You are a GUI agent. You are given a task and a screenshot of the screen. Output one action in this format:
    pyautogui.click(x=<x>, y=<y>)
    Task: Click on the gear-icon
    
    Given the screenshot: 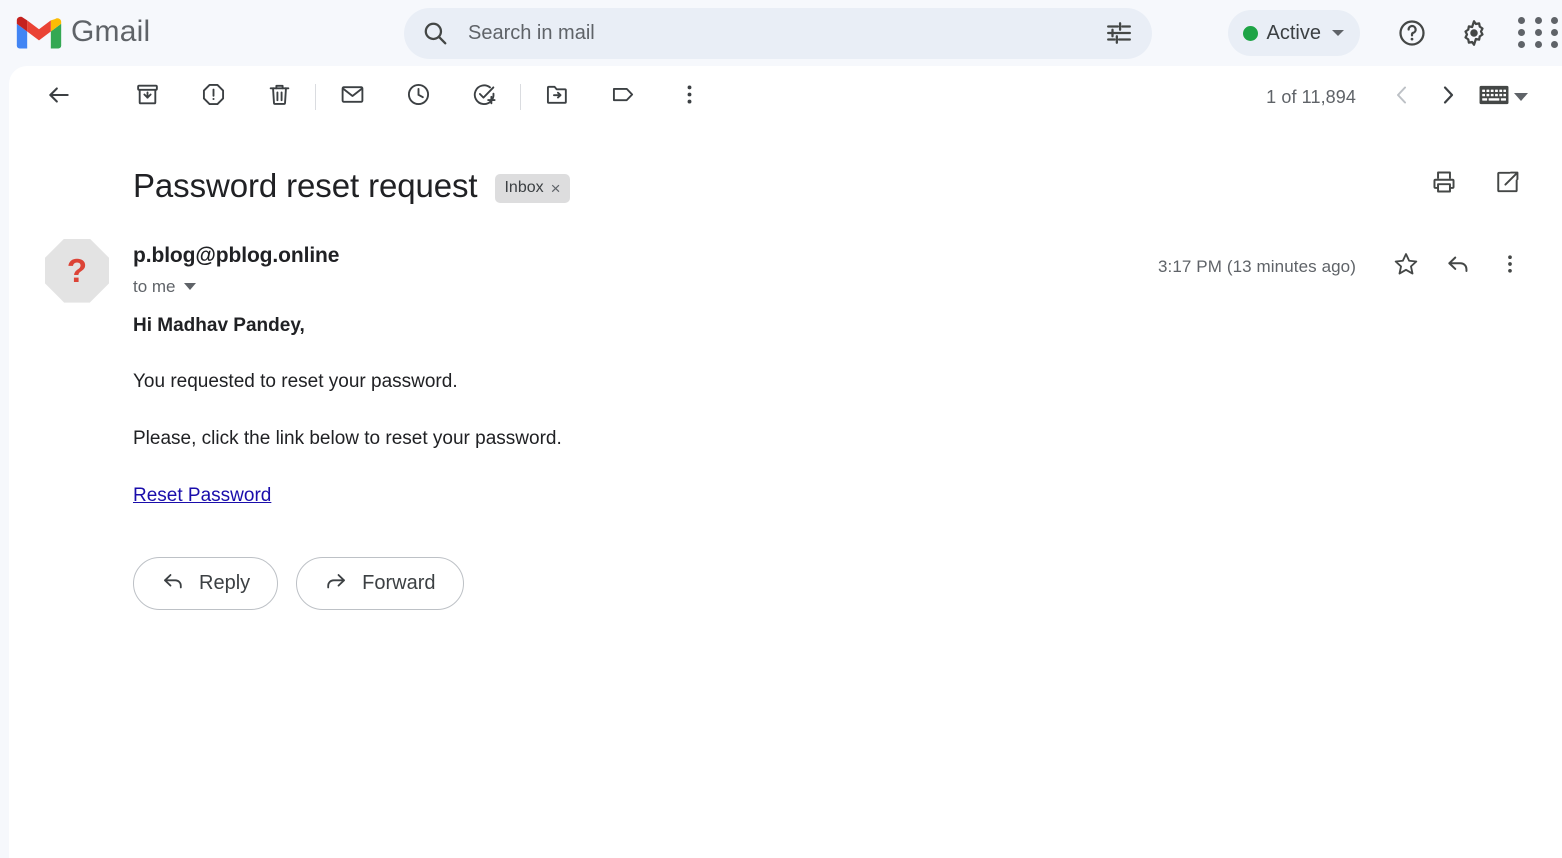 What is the action you would take?
    pyautogui.click(x=1474, y=33)
    